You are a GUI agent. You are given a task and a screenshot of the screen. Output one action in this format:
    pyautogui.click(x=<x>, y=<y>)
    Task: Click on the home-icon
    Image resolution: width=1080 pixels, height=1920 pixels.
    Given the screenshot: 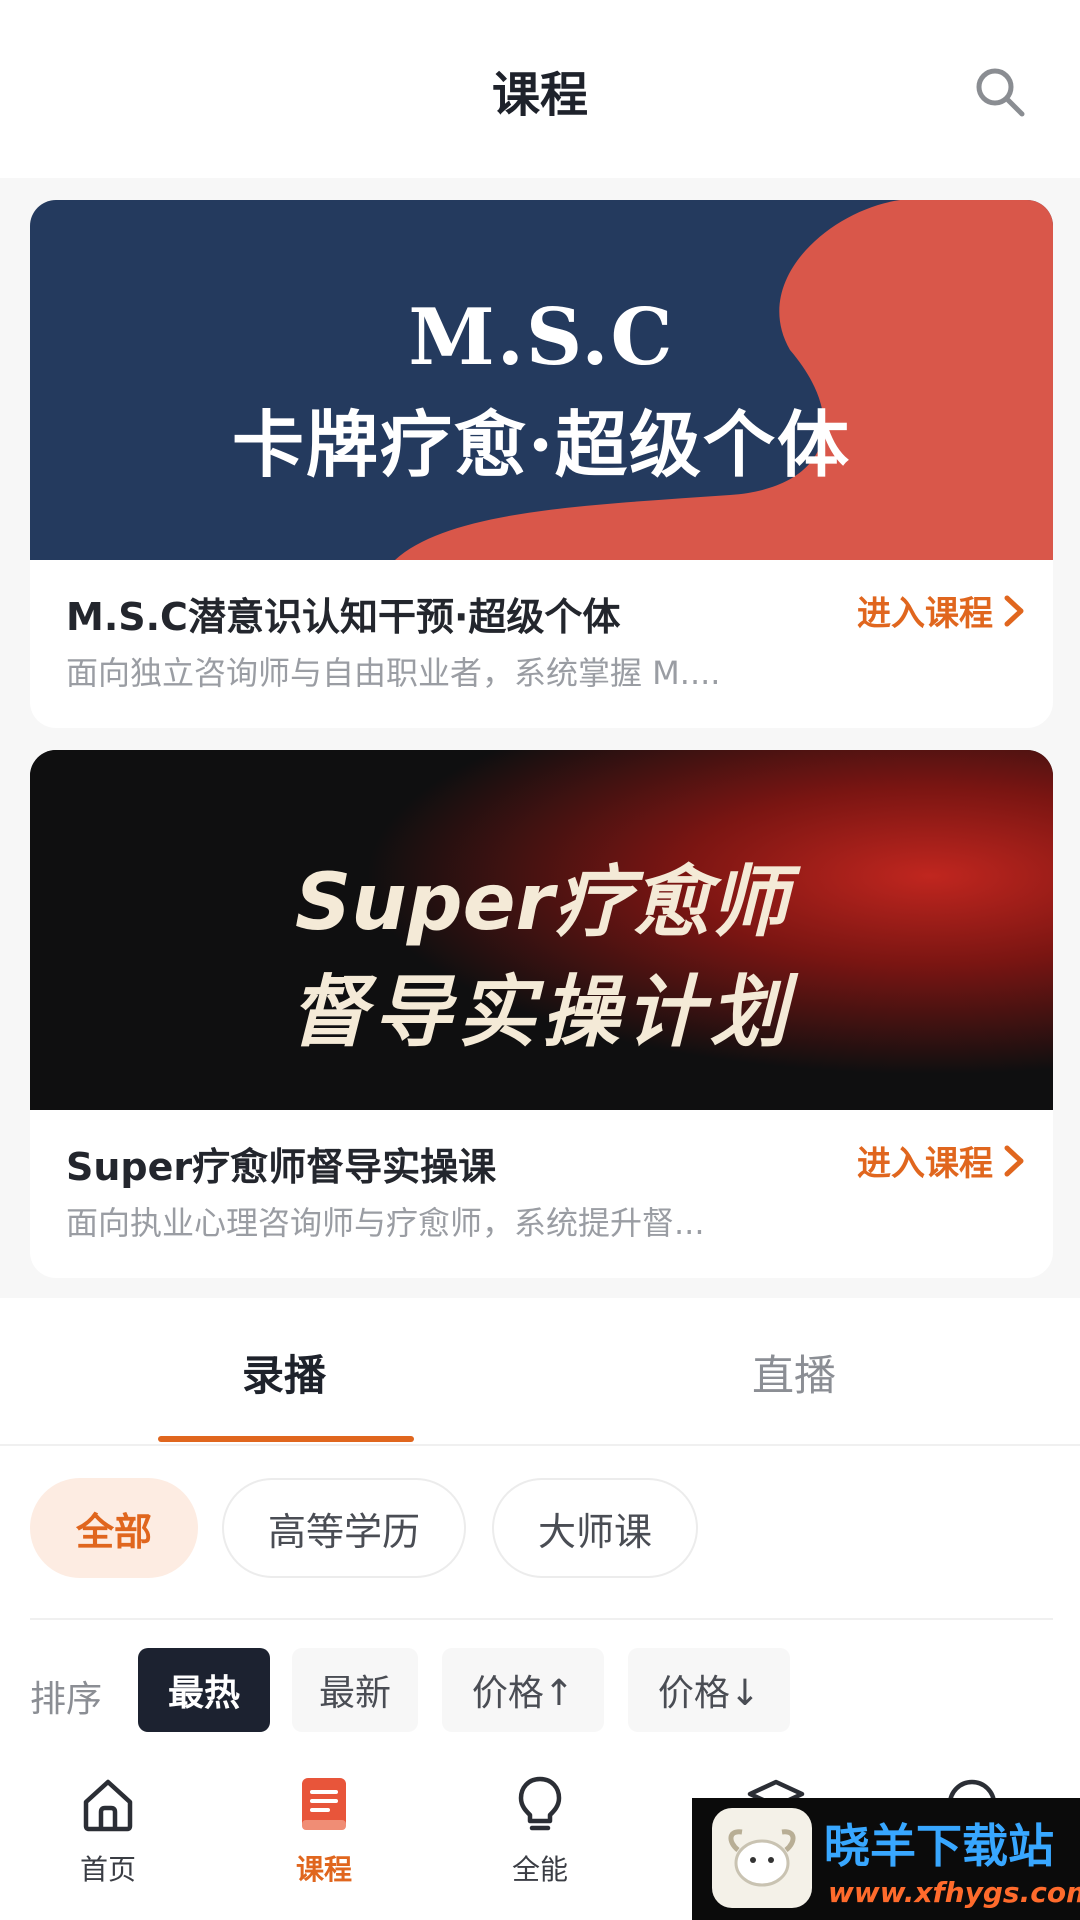 What is the action you would take?
    pyautogui.click(x=108, y=1805)
    